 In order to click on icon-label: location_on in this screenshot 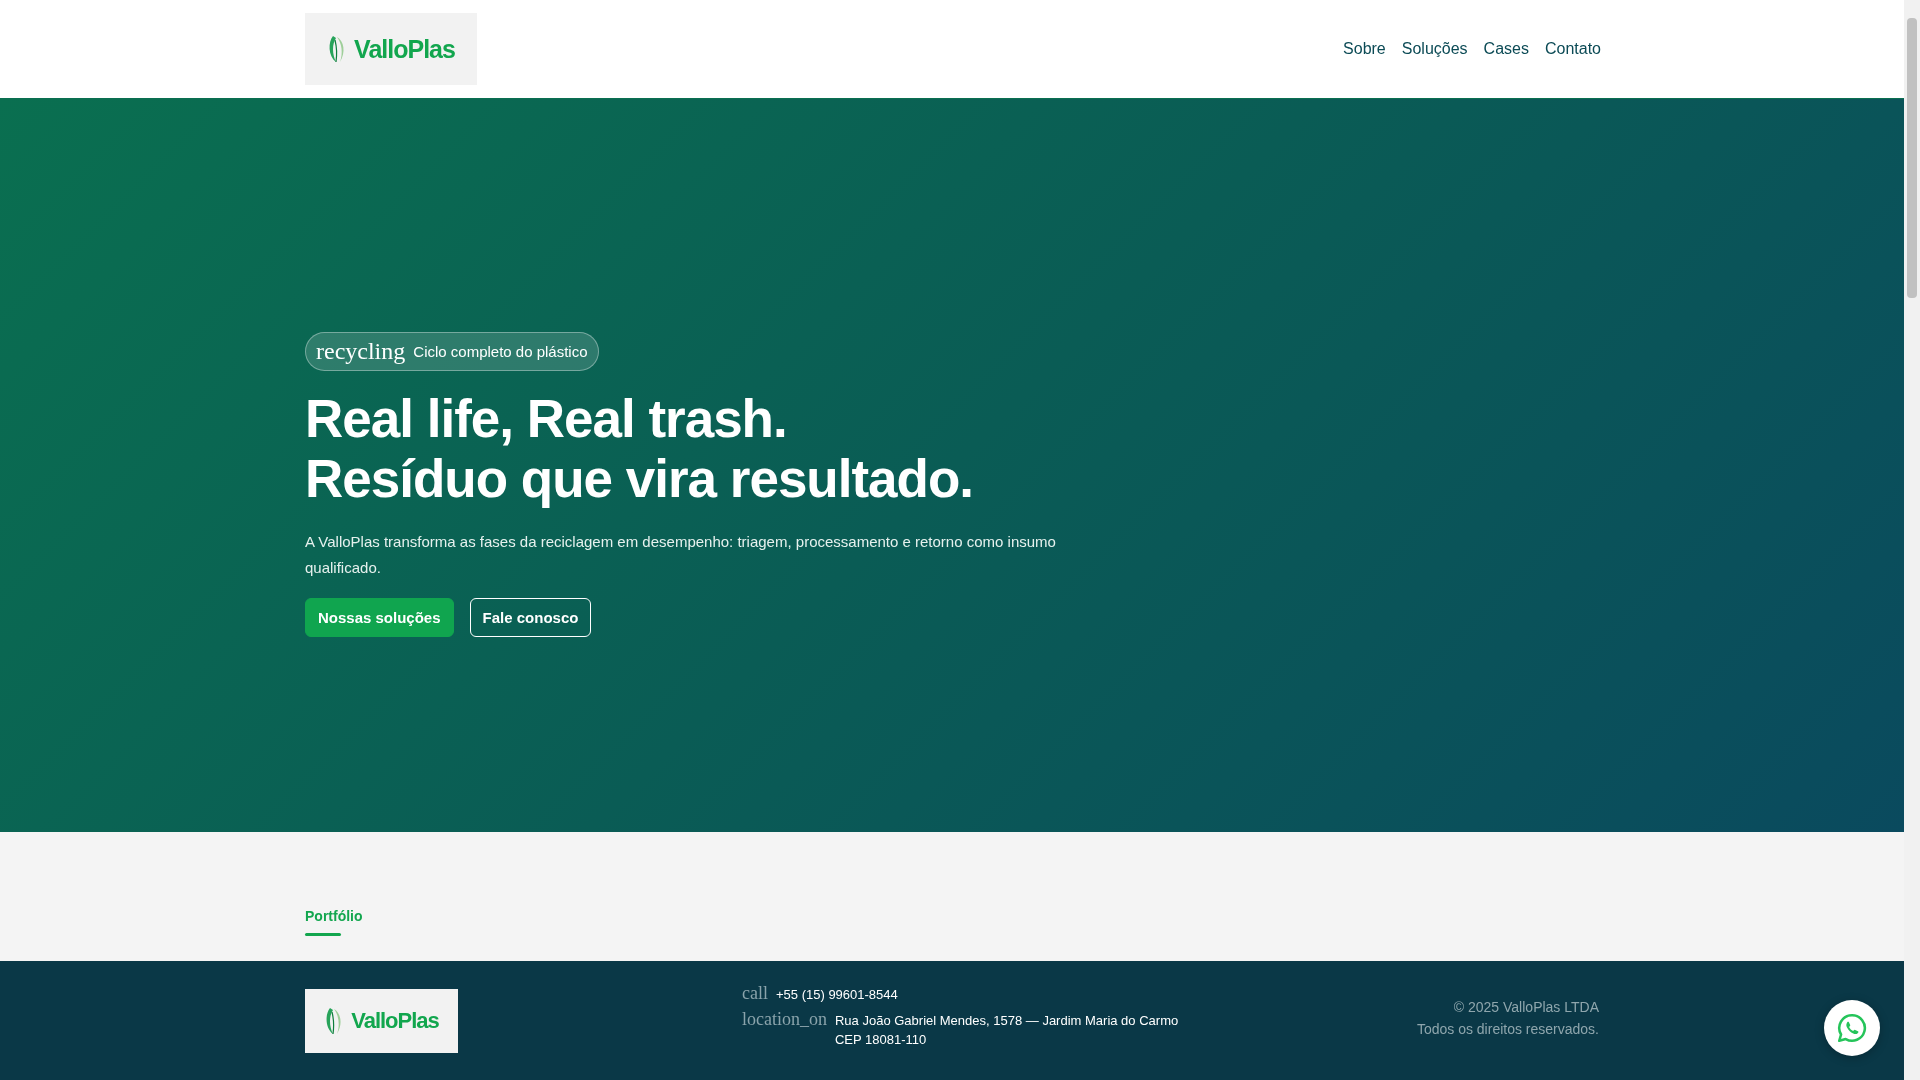, I will do `click(784, 1019)`.